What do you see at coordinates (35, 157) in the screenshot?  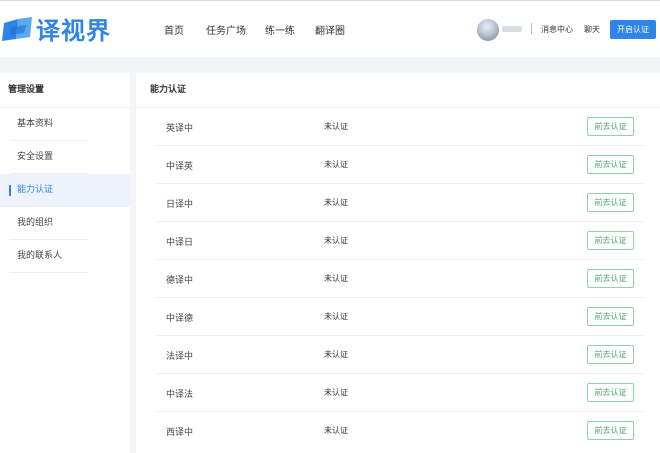 I see `sidebar-item-label: 安全设置` at bounding box center [35, 157].